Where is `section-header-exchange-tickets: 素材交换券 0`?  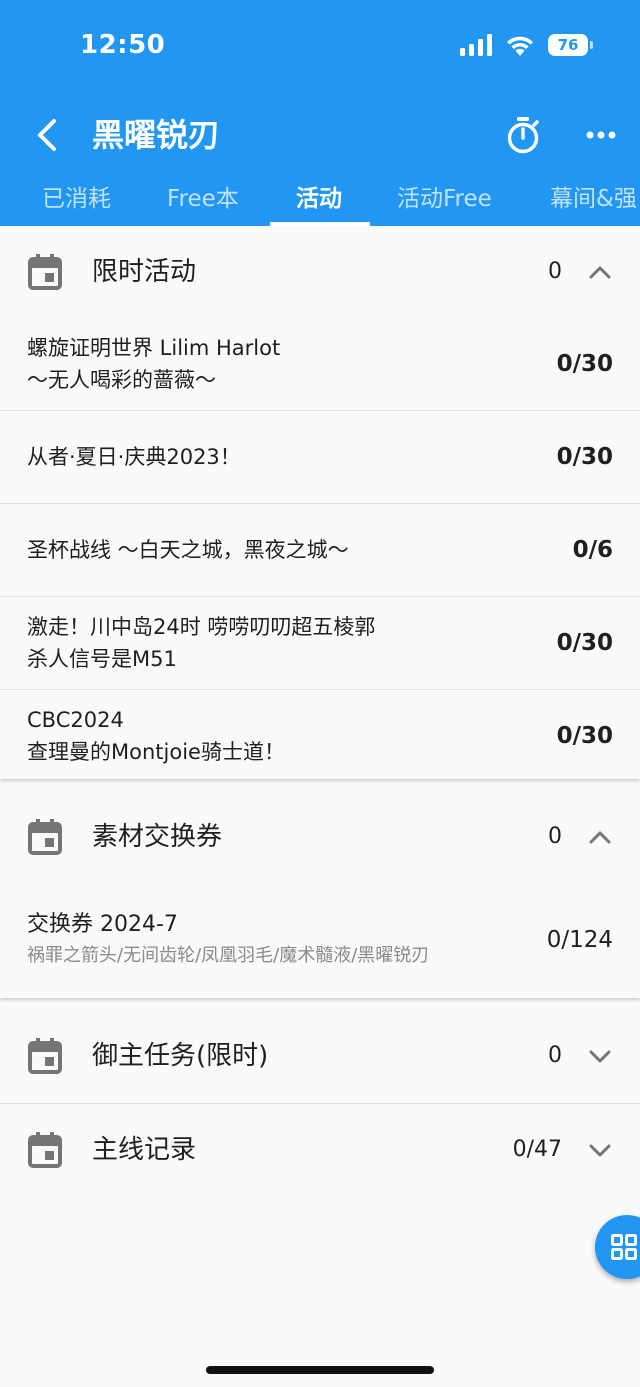
section-header-exchange-tickets: 素材交换券 0 is located at coordinates (320, 837).